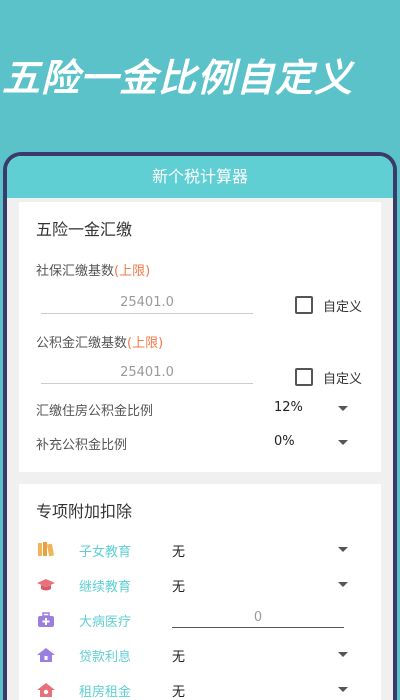  Describe the element at coordinates (95, 411) in the screenshot. I see `fund-ratio-label: 汇缴住房公积金比例` at that location.